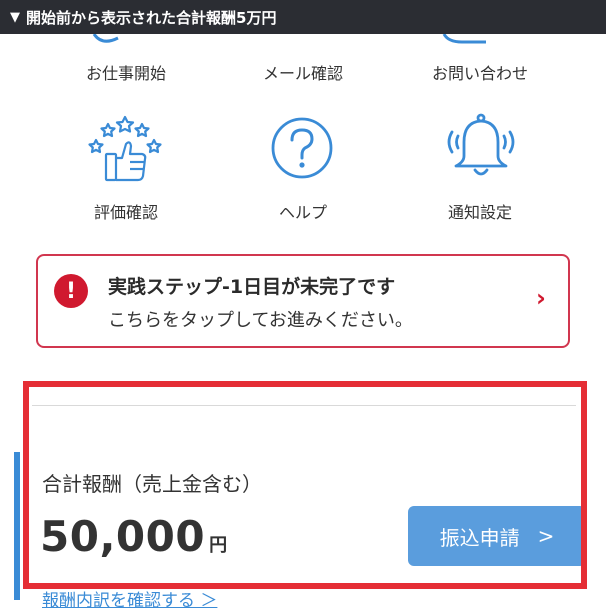 Image resolution: width=606 pixels, height=611 pixels. I want to click on rating-thumbs-stars-icon, so click(125, 148).